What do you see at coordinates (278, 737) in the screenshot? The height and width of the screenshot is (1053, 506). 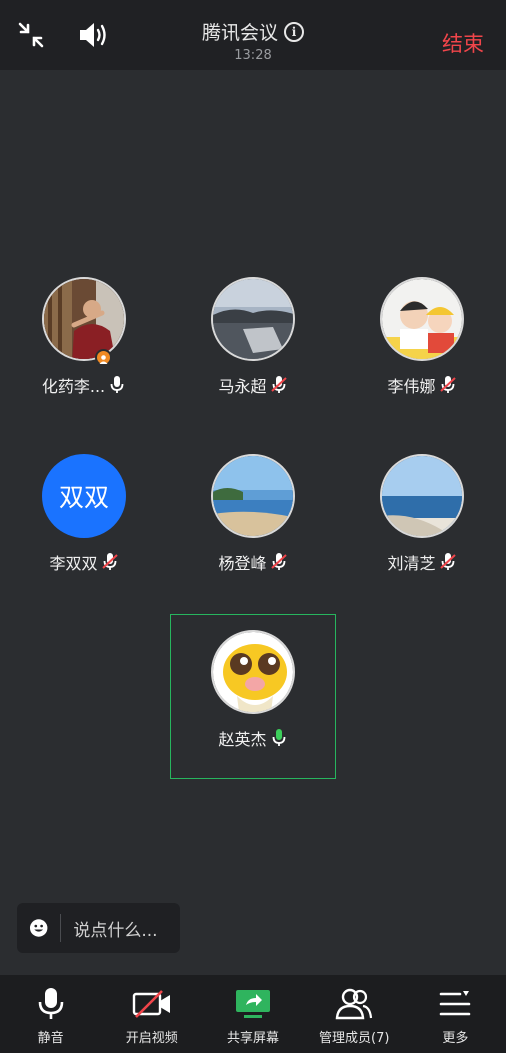 I see `mic-speaking-icon` at bounding box center [278, 737].